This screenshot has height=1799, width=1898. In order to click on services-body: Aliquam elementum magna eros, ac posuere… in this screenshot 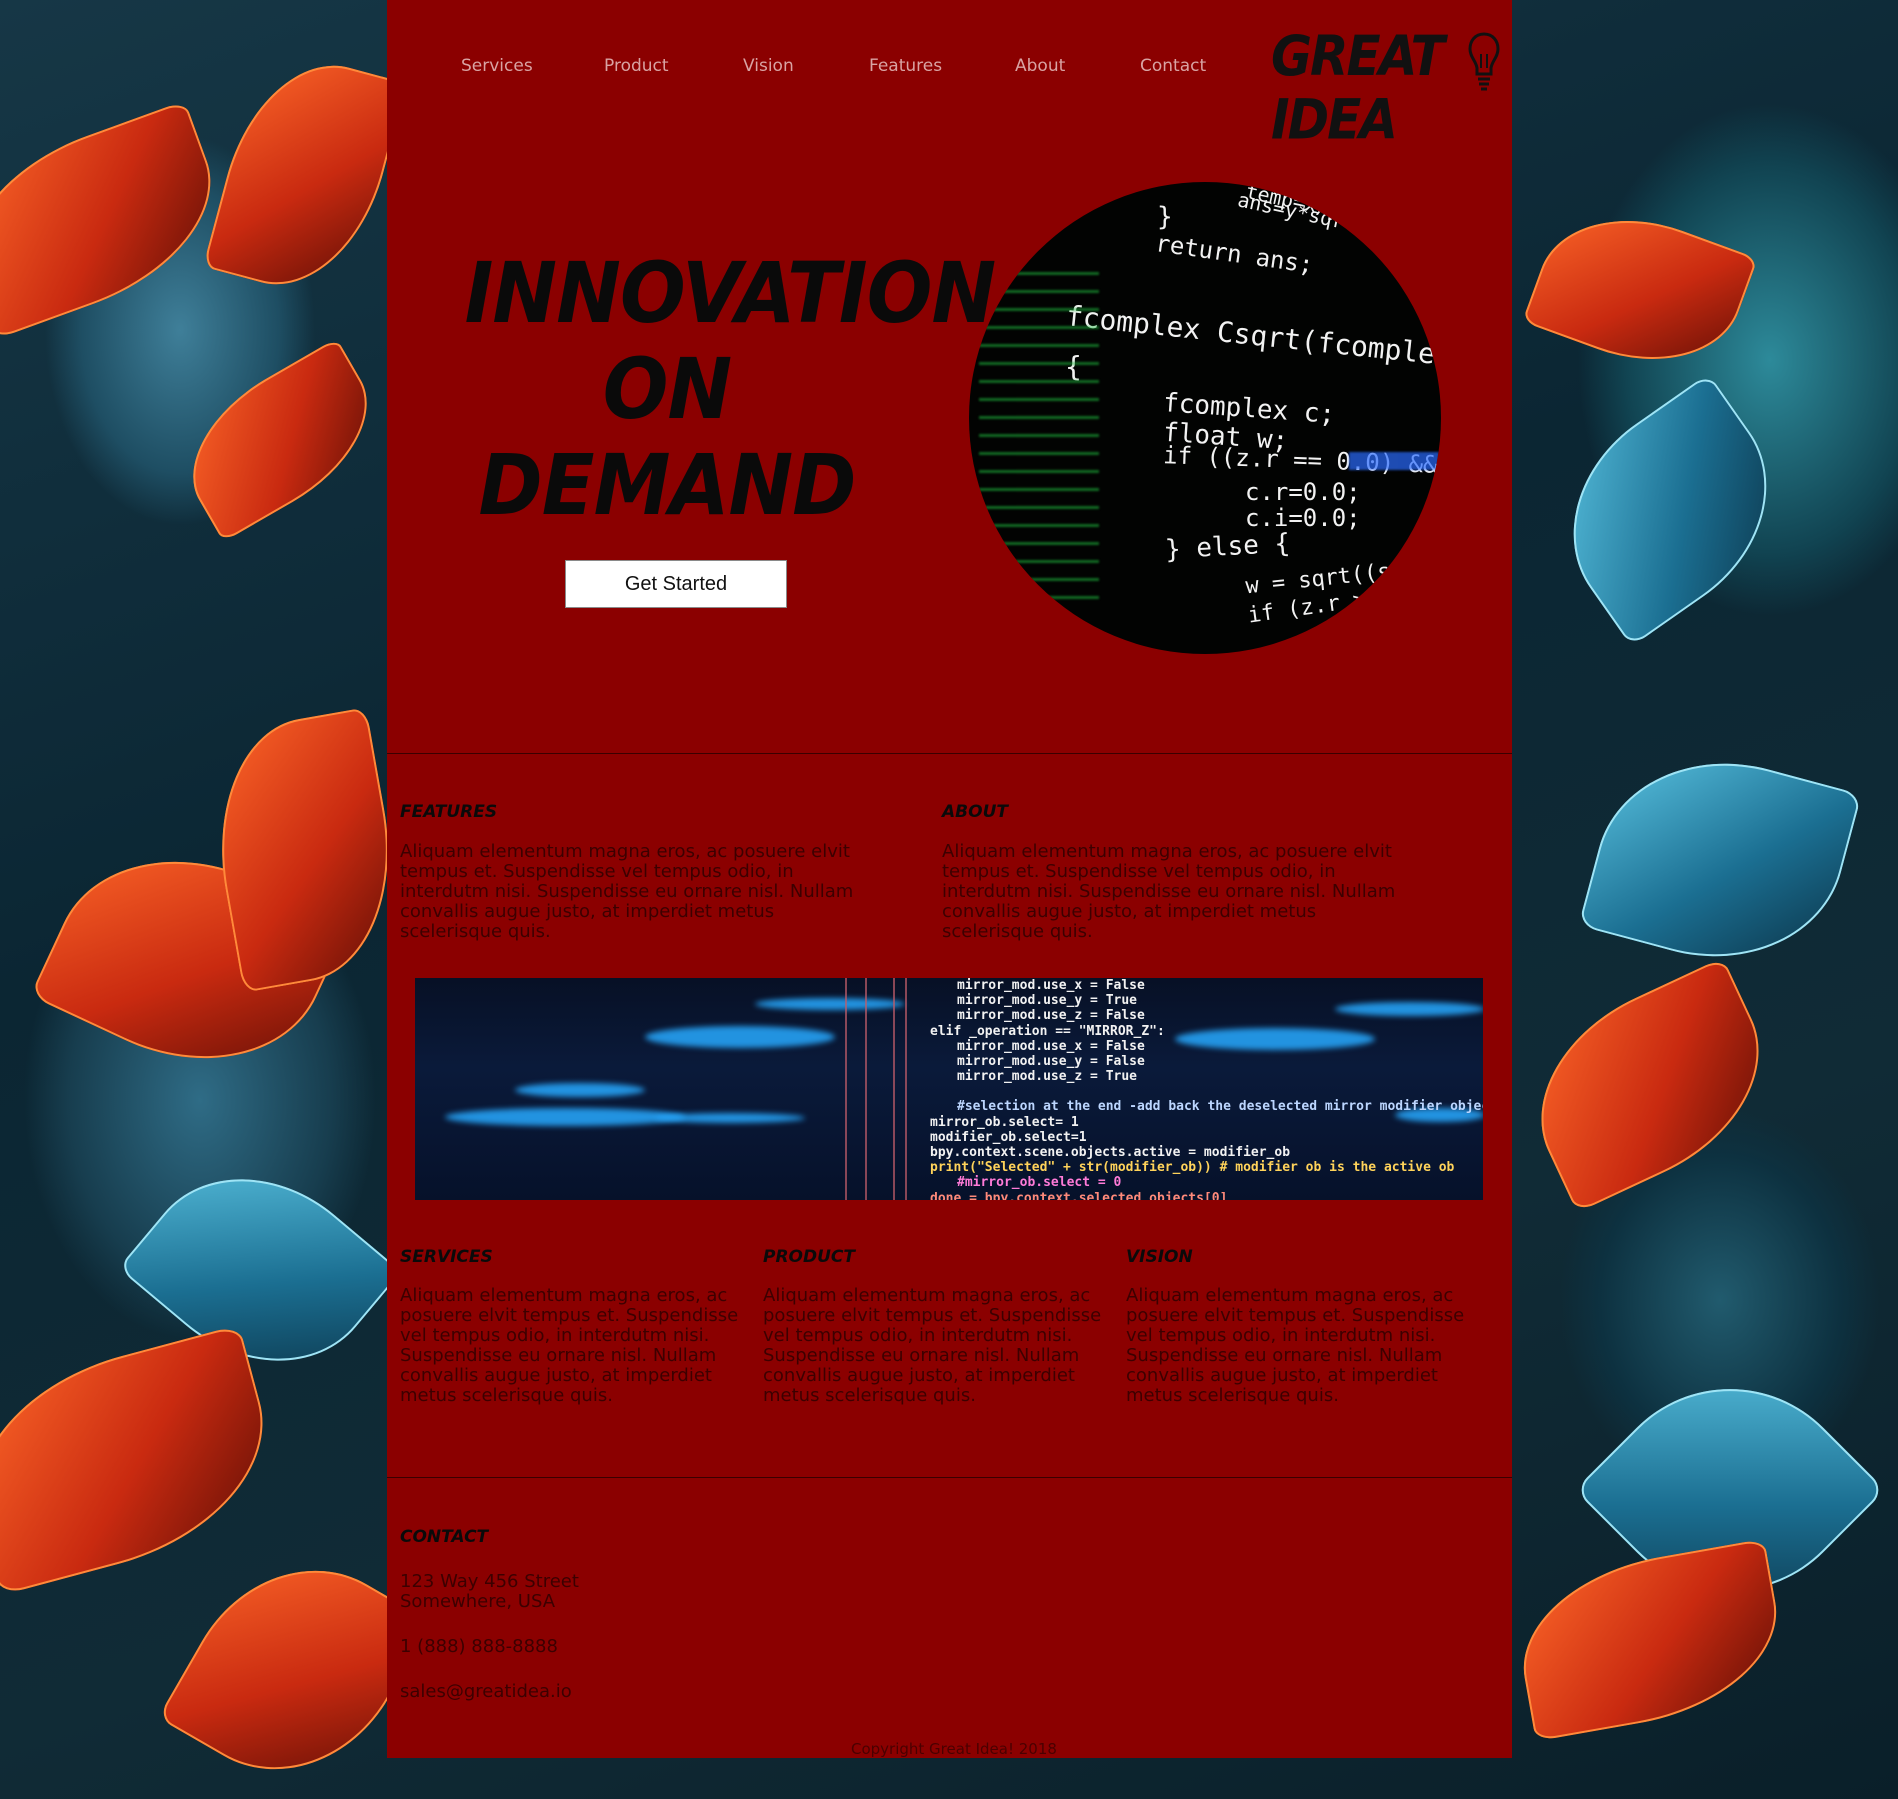, I will do `click(569, 1345)`.